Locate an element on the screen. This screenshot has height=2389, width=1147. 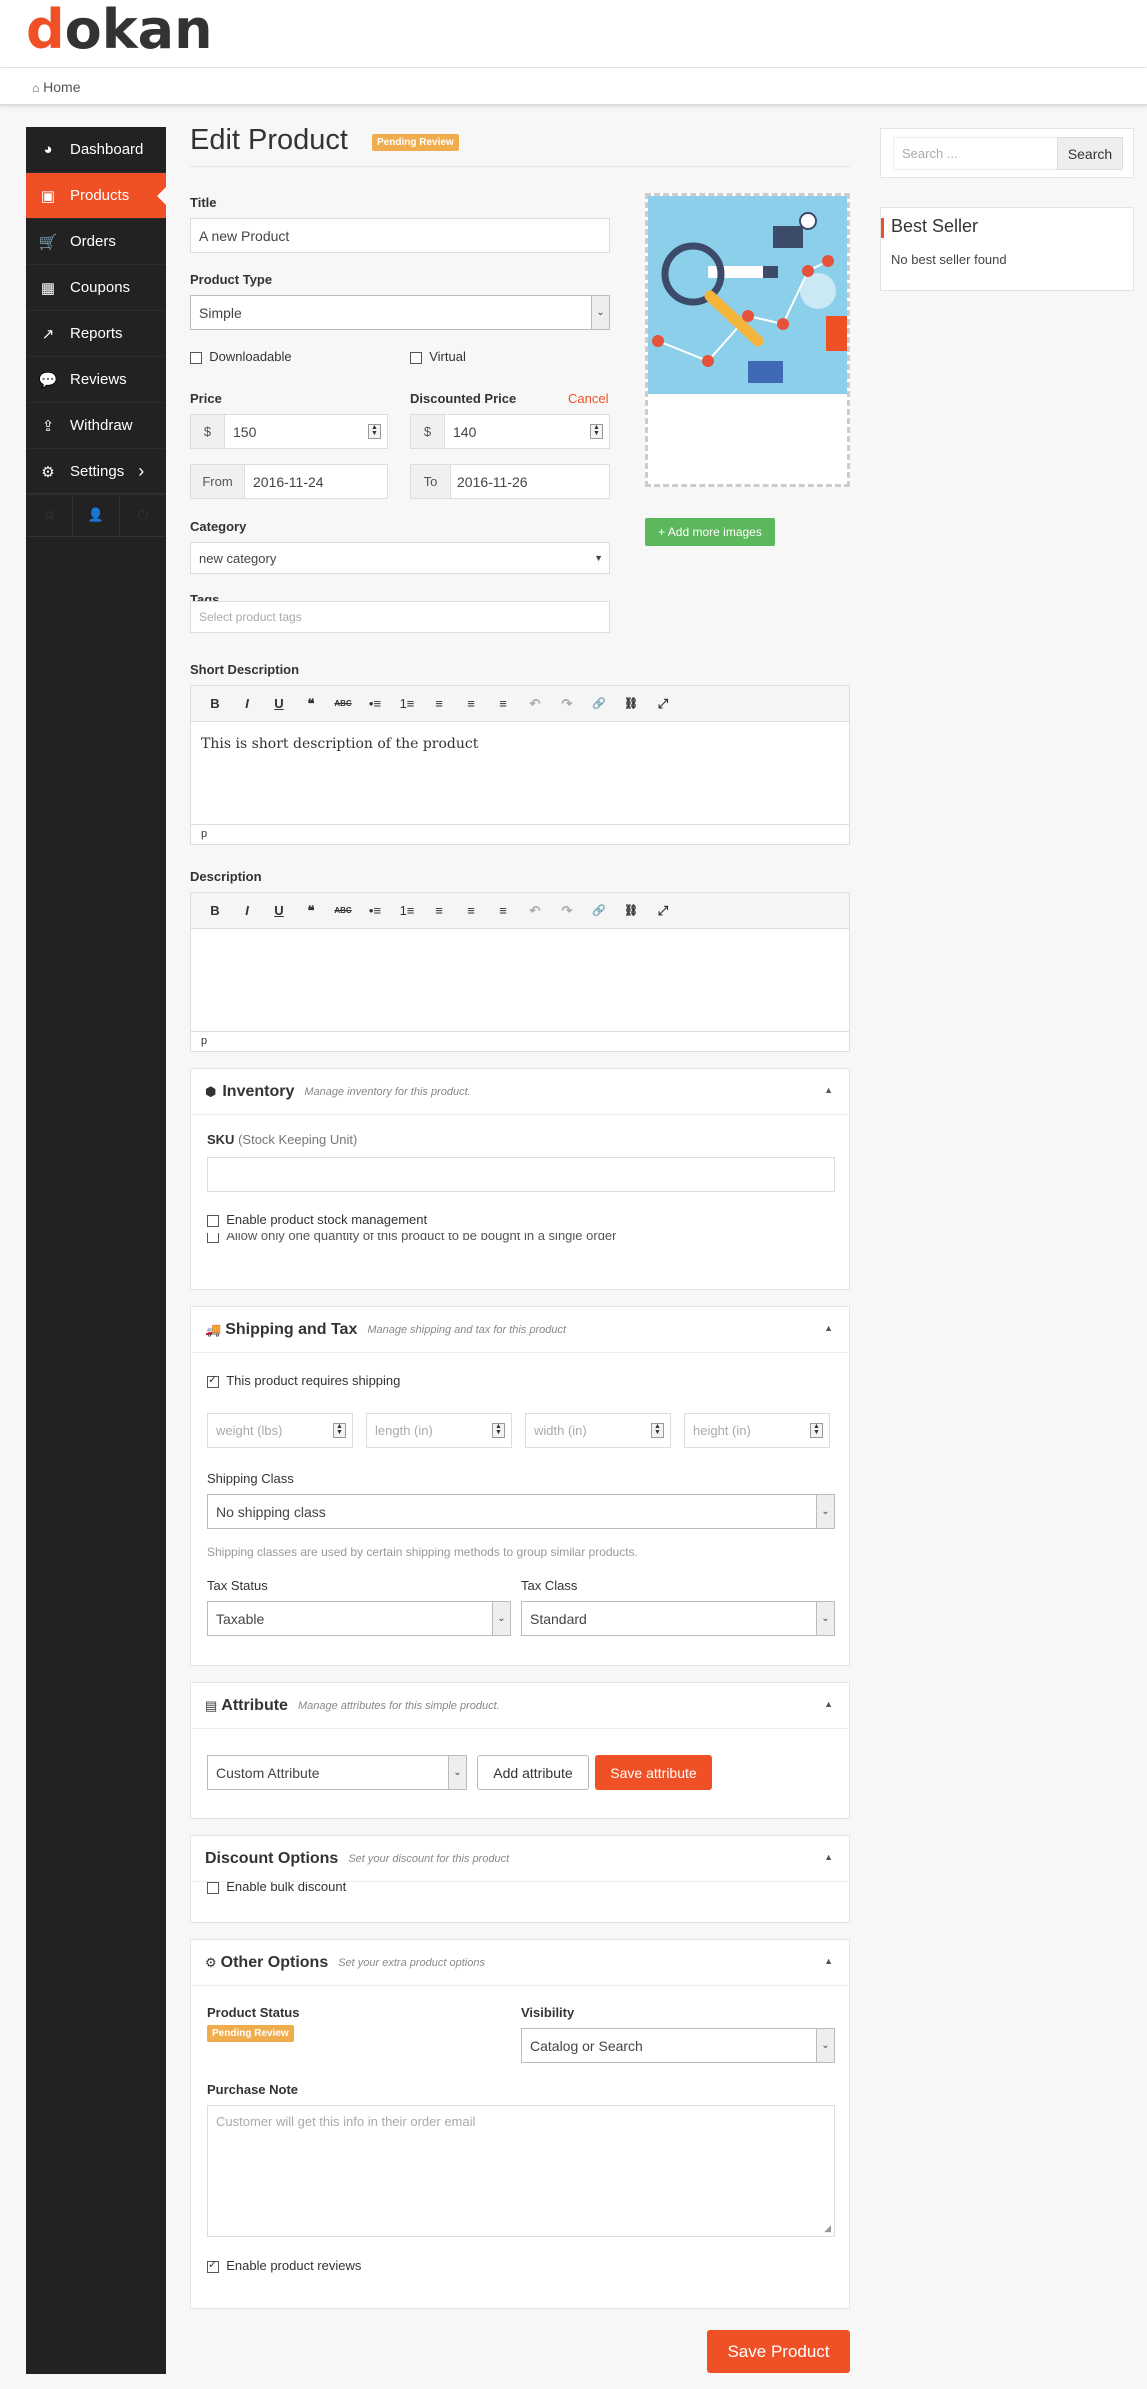
bulk-discount-option: Enable bulk discount is located at coordinates (276, 1893).